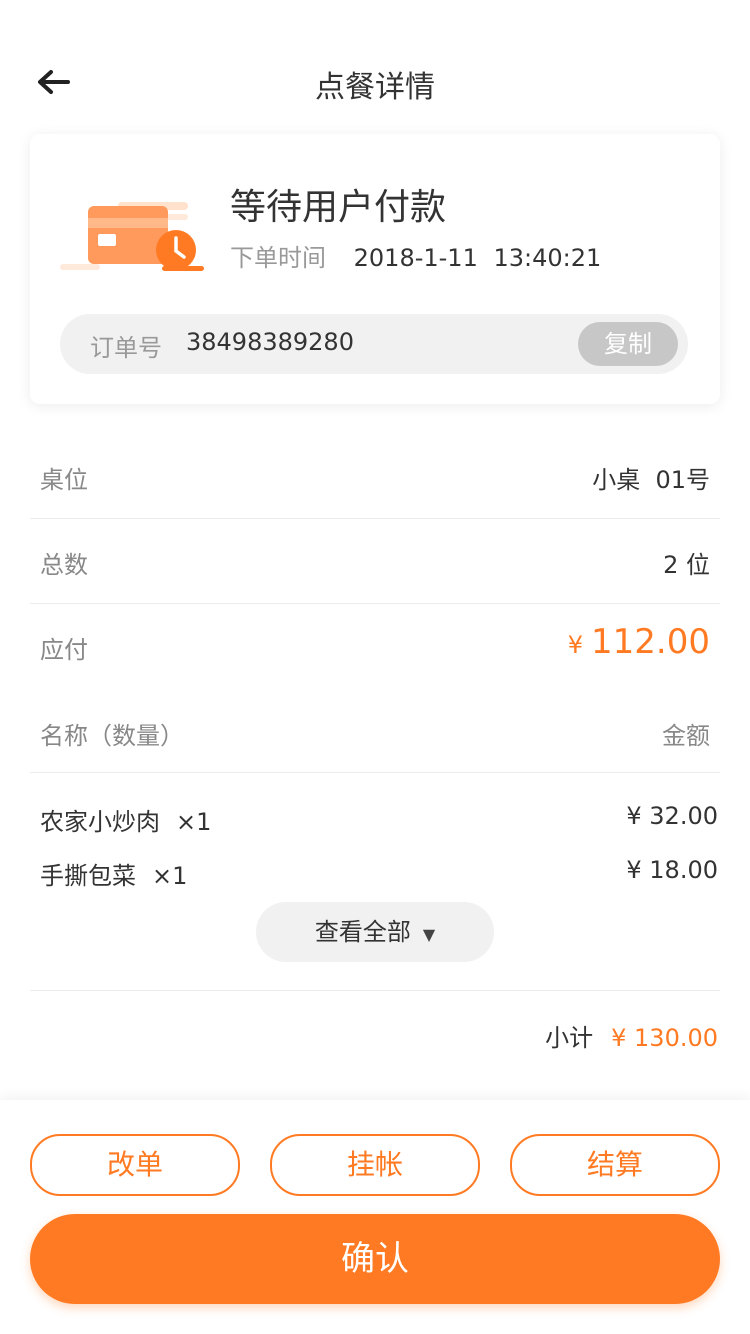  I want to click on subtotal-label: 小计, so click(569, 1038).